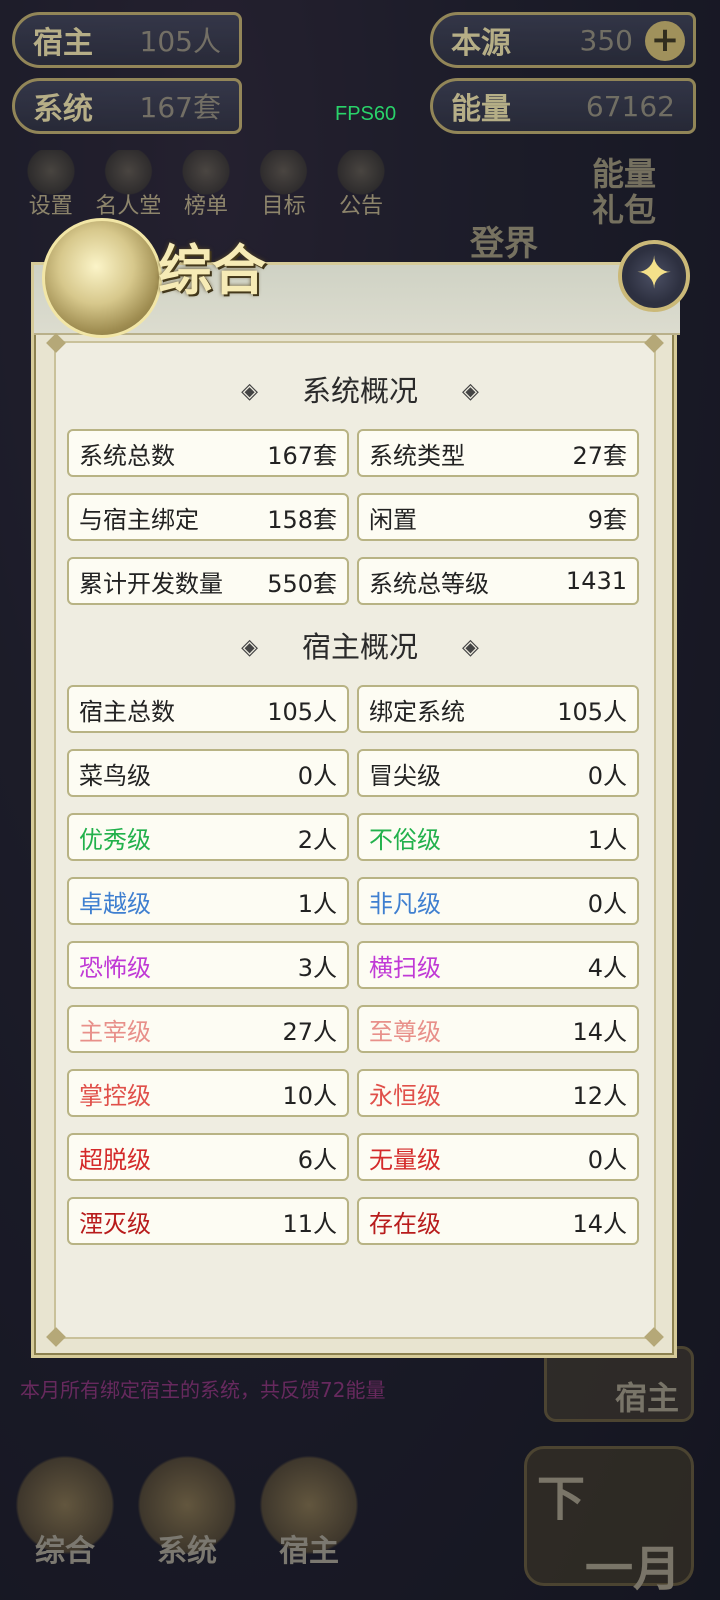  Describe the element at coordinates (115, 839) in the screenshot. I see `stat-label: 优秀级` at that location.